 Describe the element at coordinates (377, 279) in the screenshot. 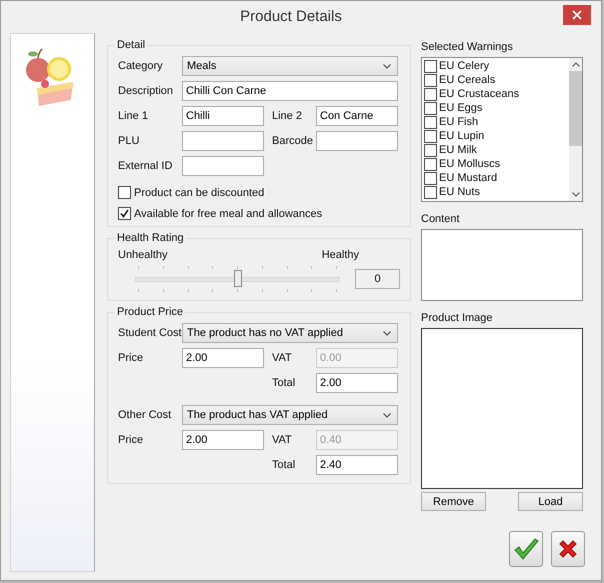

I see `rating-value-box: 0` at that location.